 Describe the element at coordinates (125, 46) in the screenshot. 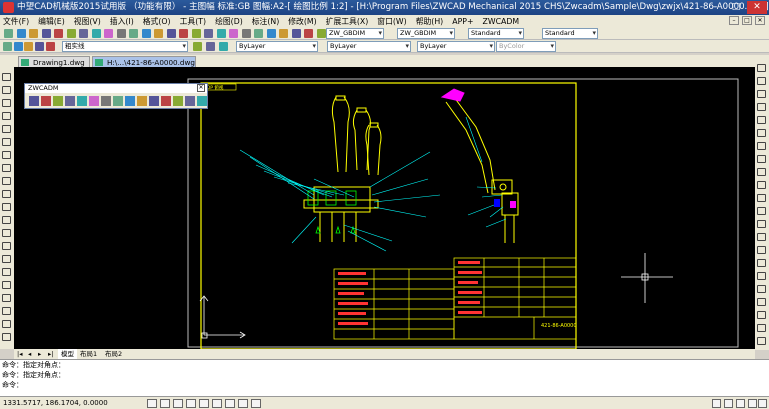

I see `layer-select: 粗实线` at that location.